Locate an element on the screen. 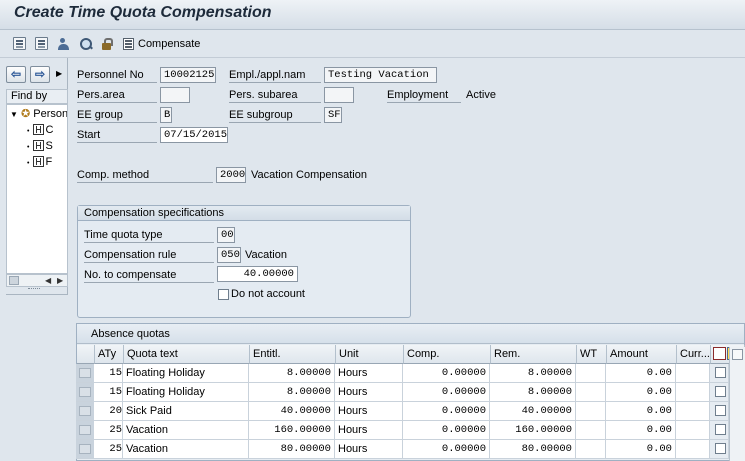 The height and width of the screenshot is (461, 745). unlock-icon is located at coordinates (106, 43).